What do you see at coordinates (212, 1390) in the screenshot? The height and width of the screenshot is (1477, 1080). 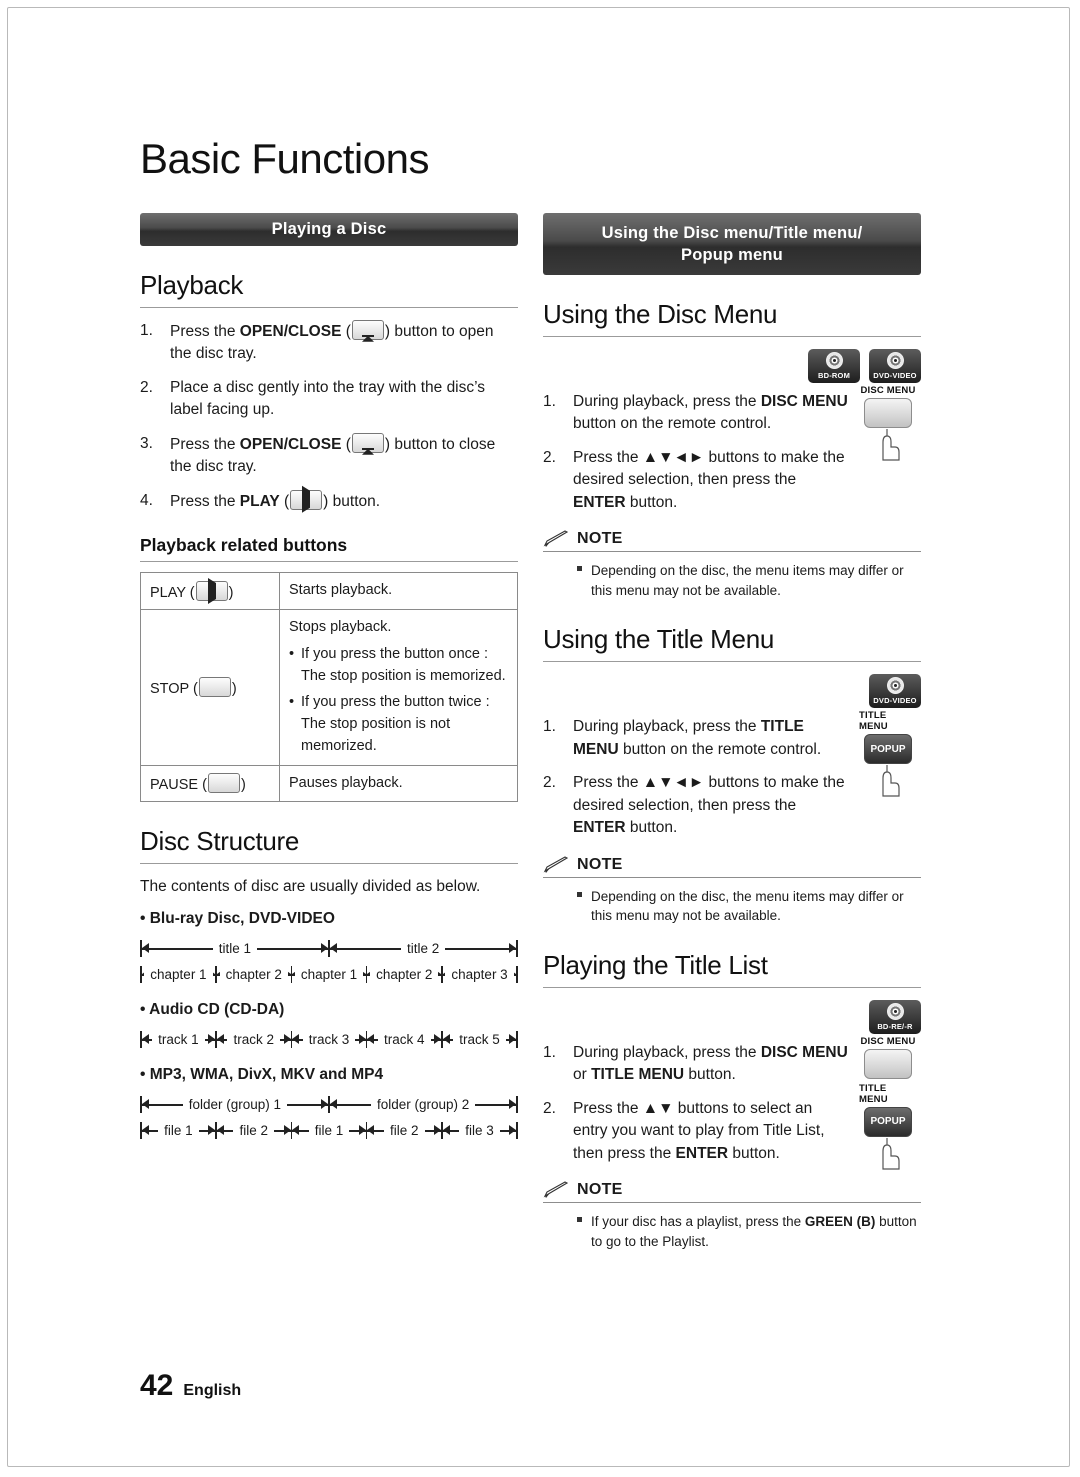 I see `footer-language: English` at bounding box center [212, 1390].